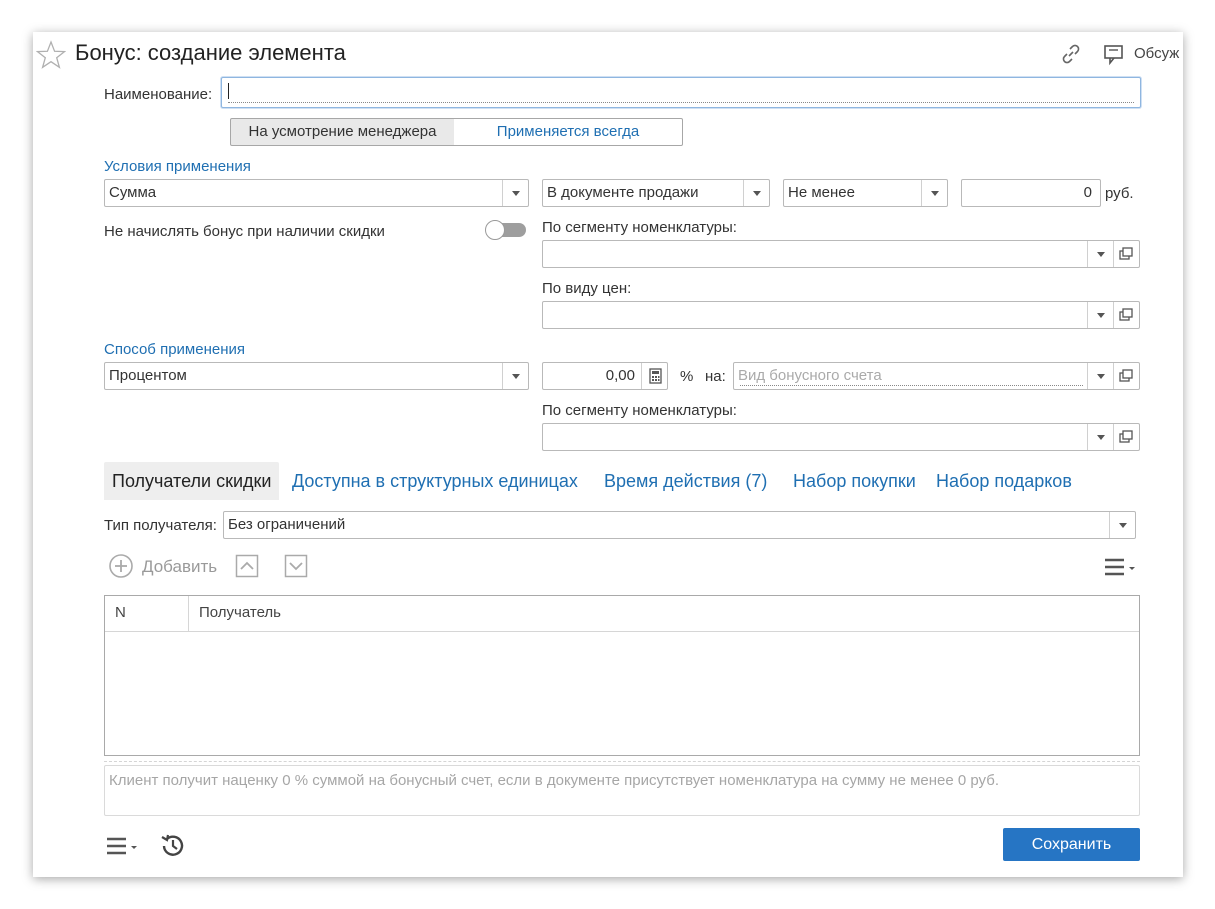 The height and width of the screenshot is (909, 1215). I want to click on method-percent-value: 0,00, so click(620, 375).